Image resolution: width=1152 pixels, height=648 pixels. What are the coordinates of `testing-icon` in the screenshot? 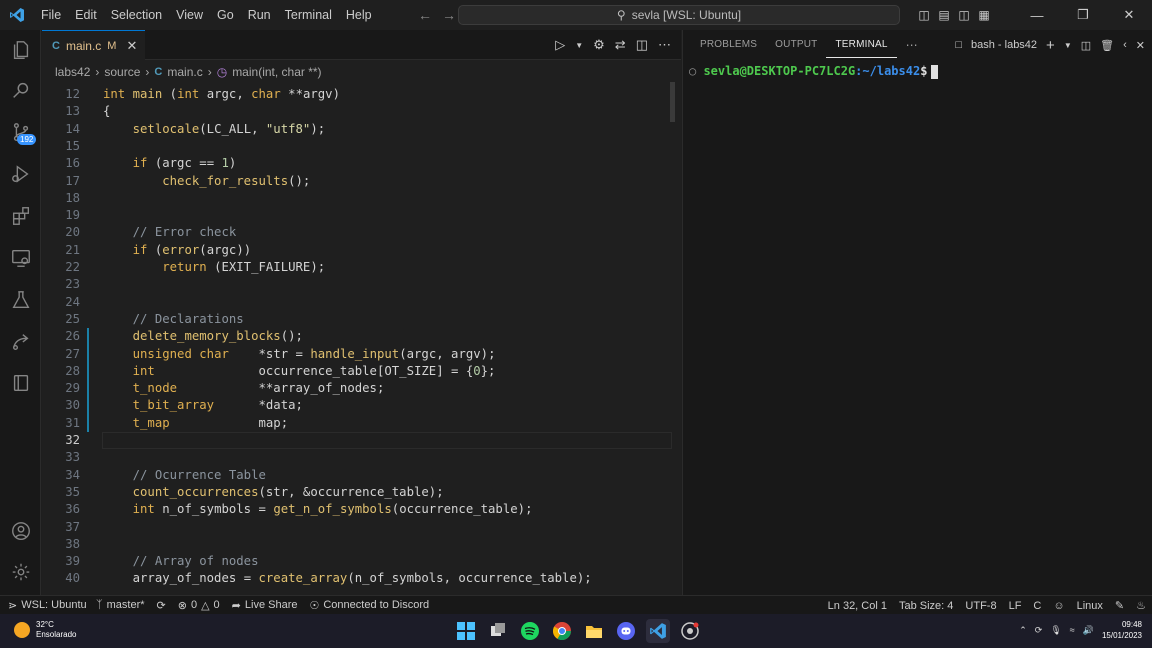 It's located at (20, 300).